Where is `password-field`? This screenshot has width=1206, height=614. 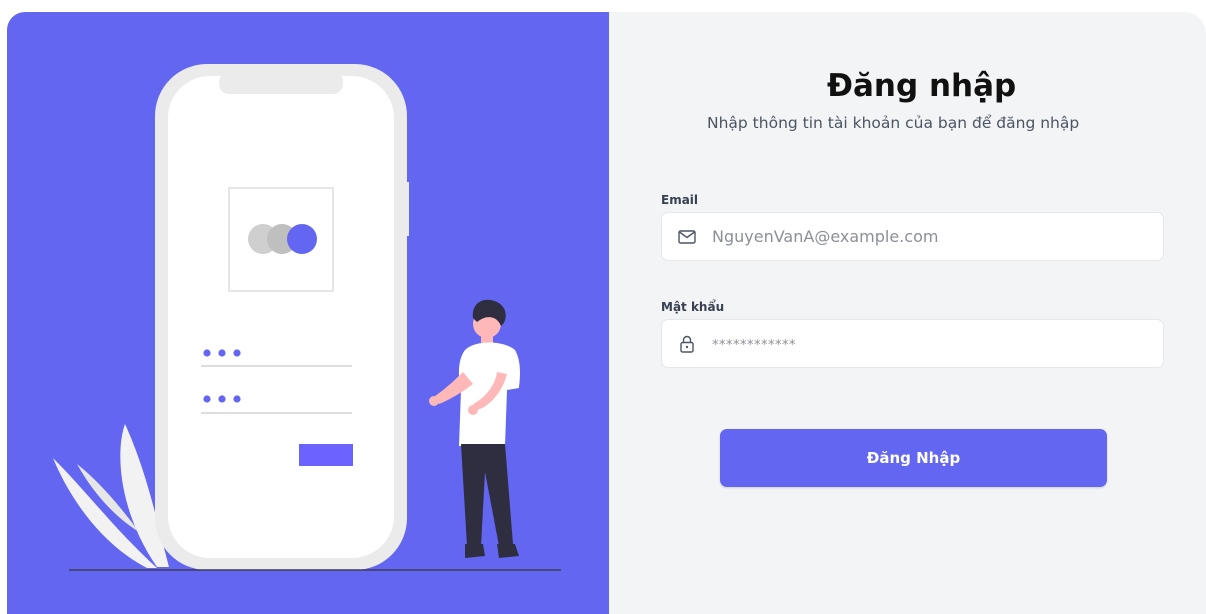 password-field is located at coordinates (912, 343).